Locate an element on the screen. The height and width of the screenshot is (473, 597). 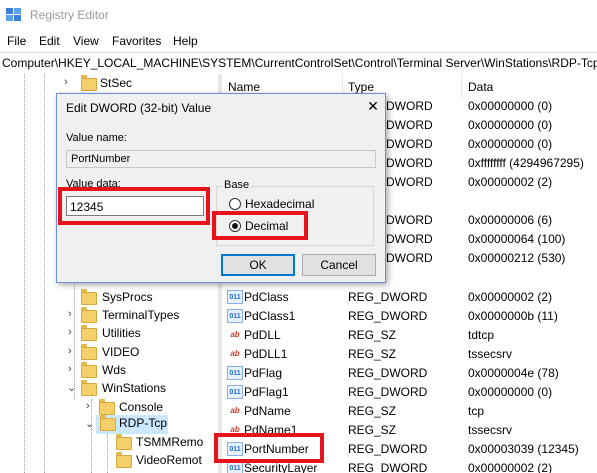
tree-item-label: SysProcs is located at coordinates (127, 297).